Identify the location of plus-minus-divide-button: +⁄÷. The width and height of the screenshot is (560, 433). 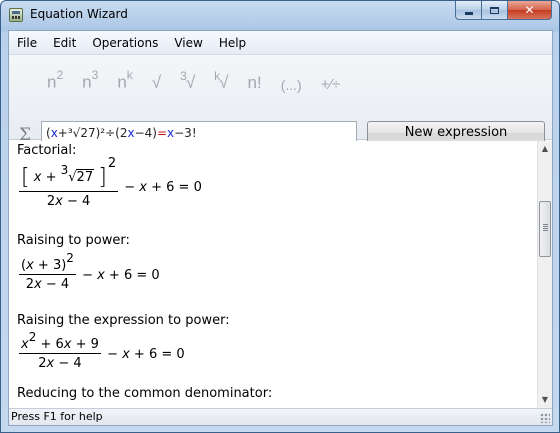
(331, 84).